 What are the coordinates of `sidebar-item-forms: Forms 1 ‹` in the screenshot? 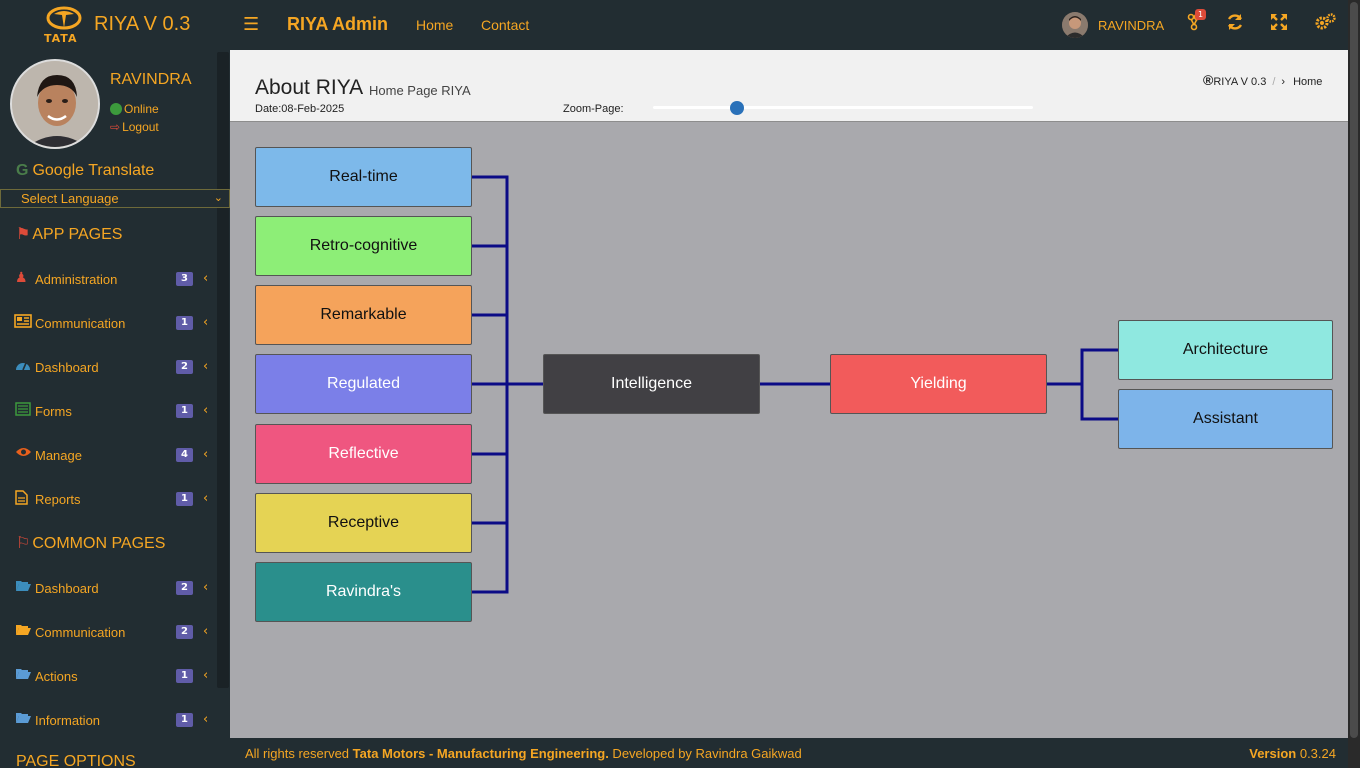 It's located at (108, 411).